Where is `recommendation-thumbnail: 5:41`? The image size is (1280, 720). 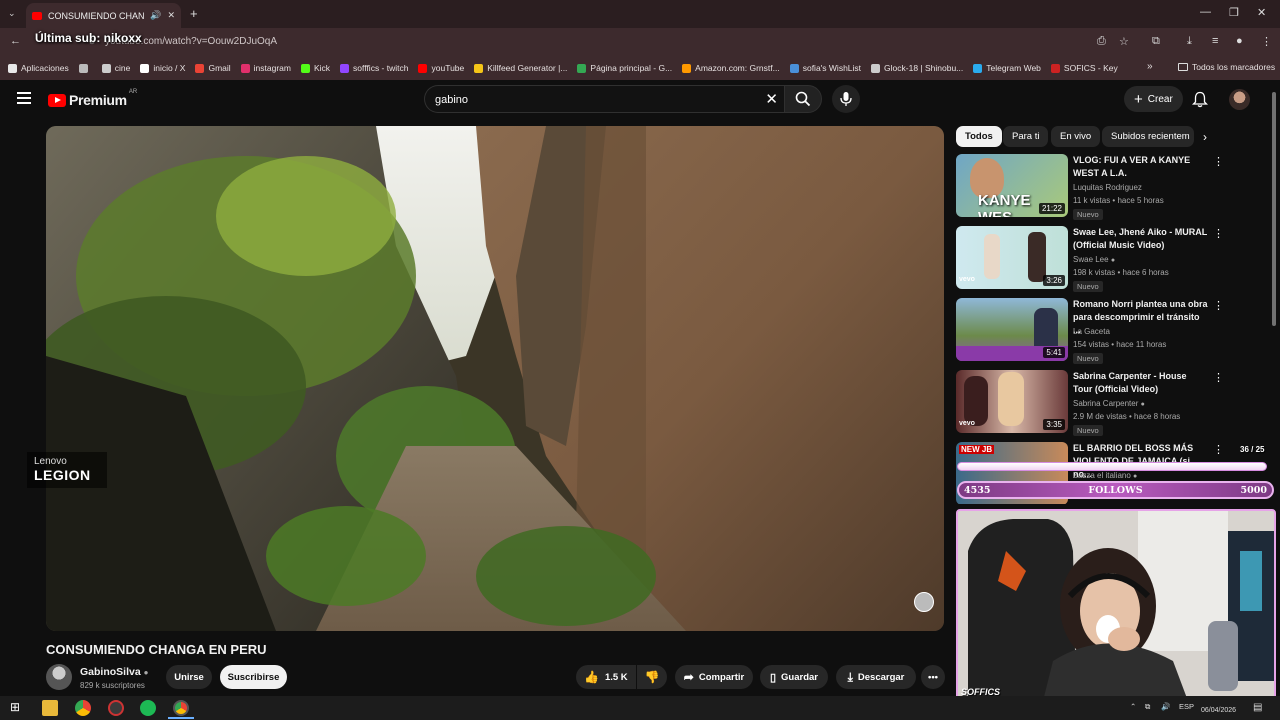
recommendation-thumbnail: 5:41 is located at coordinates (1012, 329).